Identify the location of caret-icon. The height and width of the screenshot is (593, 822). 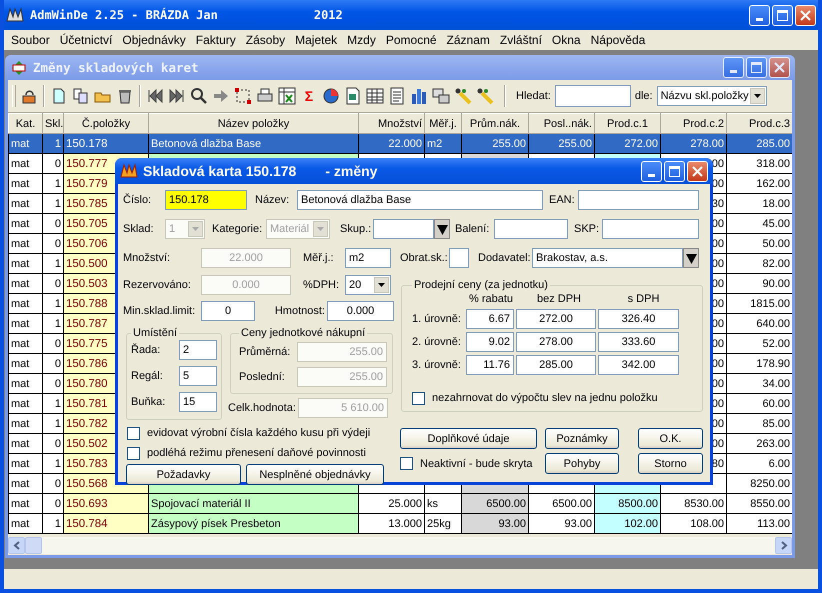
(195, 229).